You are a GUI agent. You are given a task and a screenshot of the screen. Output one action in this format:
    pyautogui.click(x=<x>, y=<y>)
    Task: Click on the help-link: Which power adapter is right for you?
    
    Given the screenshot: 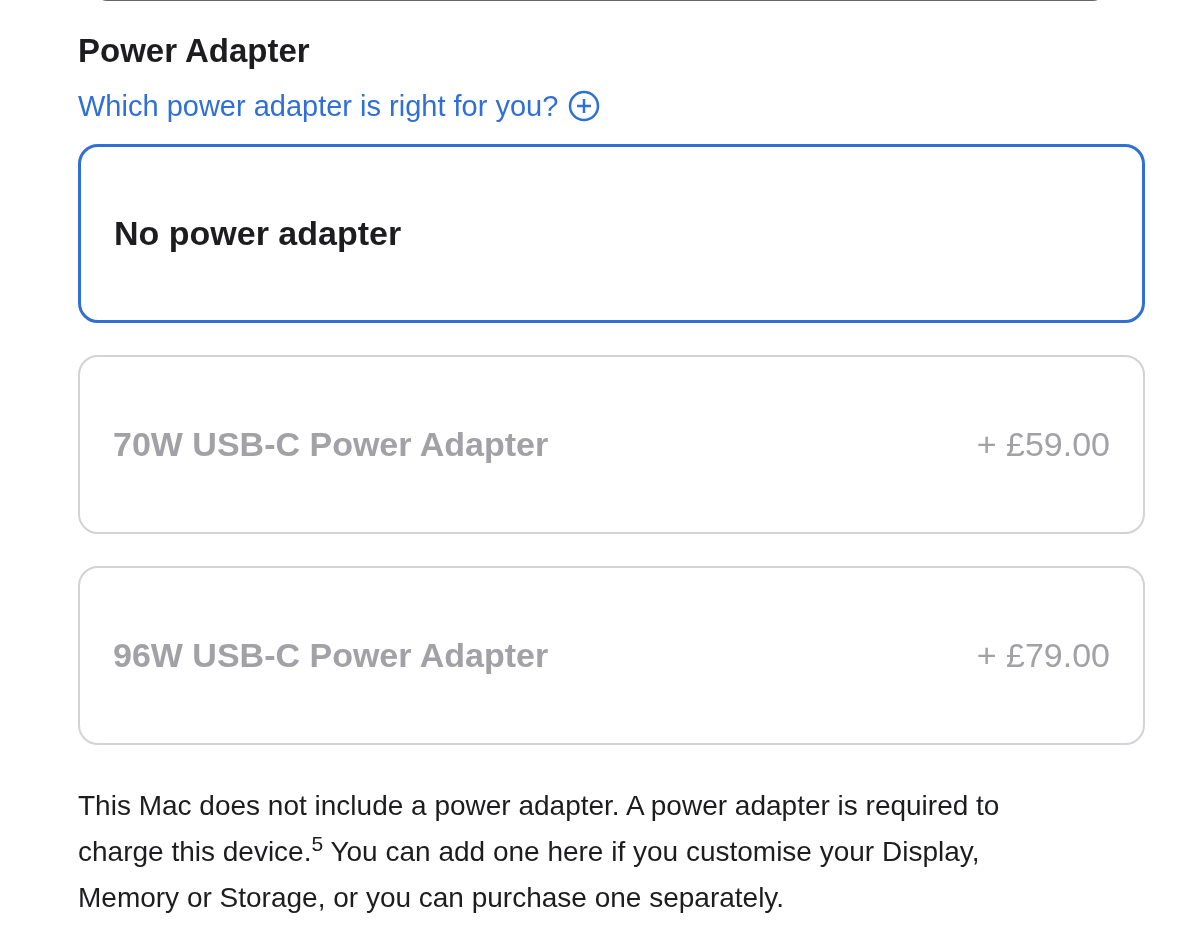 What is the action you would take?
    pyautogui.click(x=339, y=106)
    